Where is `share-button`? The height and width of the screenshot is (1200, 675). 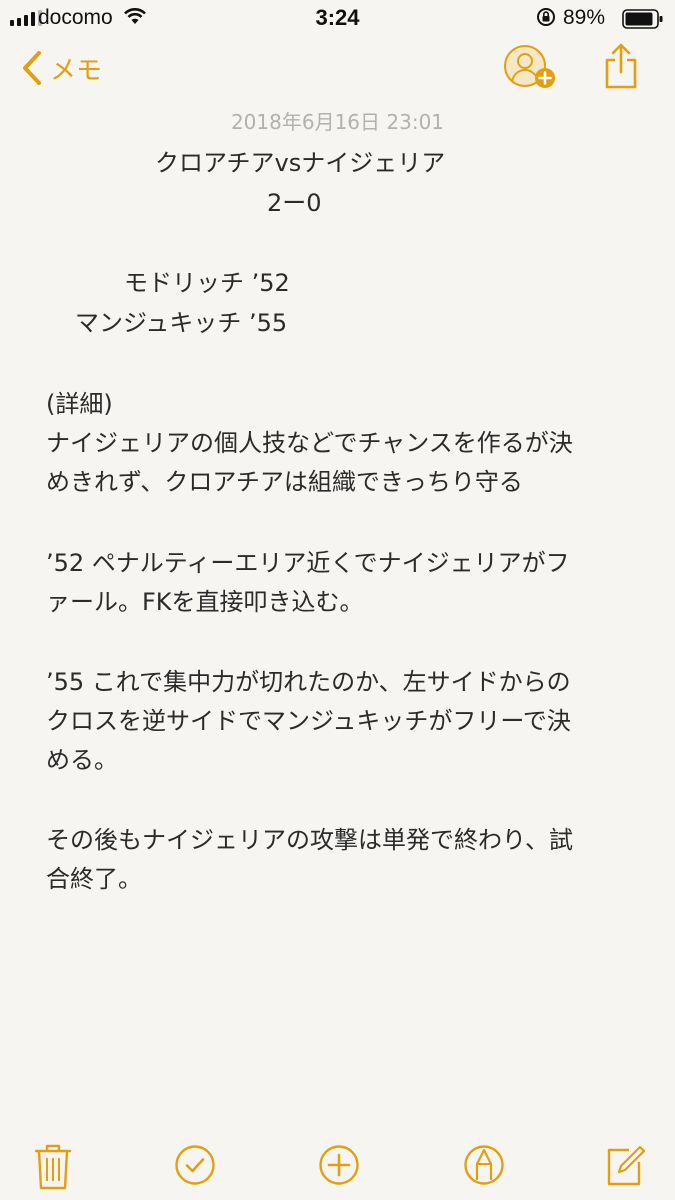 share-button is located at coordinates (621, 68).